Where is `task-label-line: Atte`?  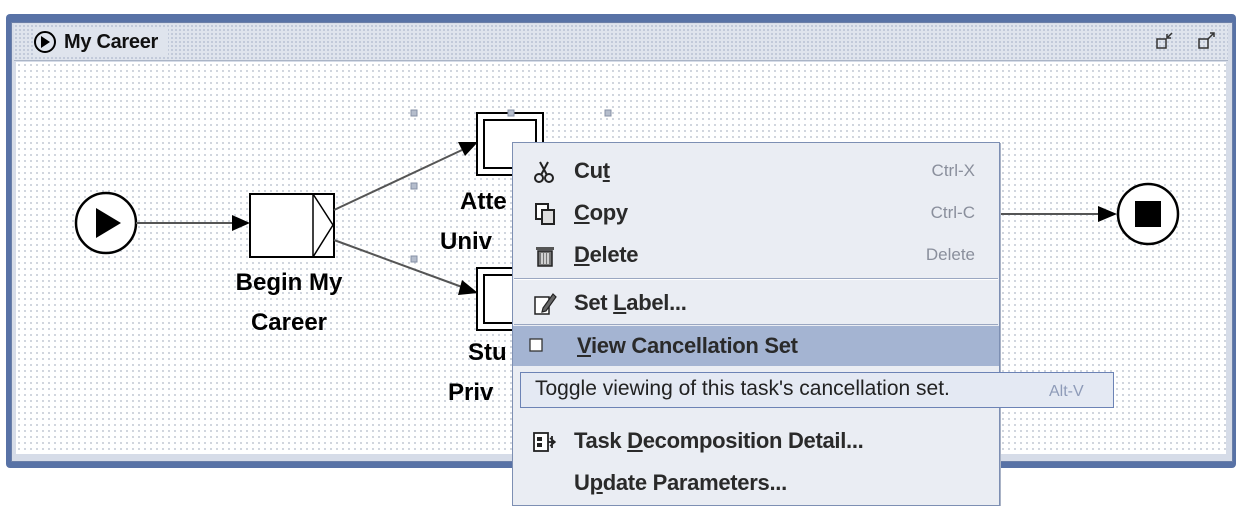 task-label-line: Atte is located at coordinates (483, 201).